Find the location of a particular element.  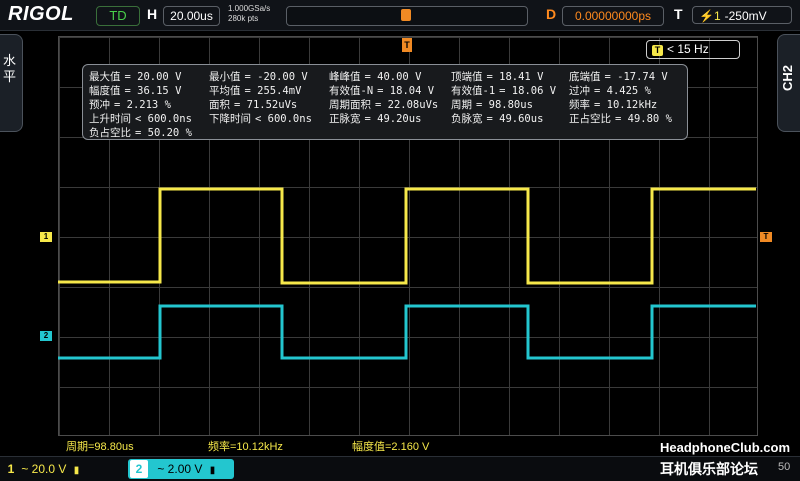

horizontal-tab-label: 水平 is located at coordinates (10, 68).